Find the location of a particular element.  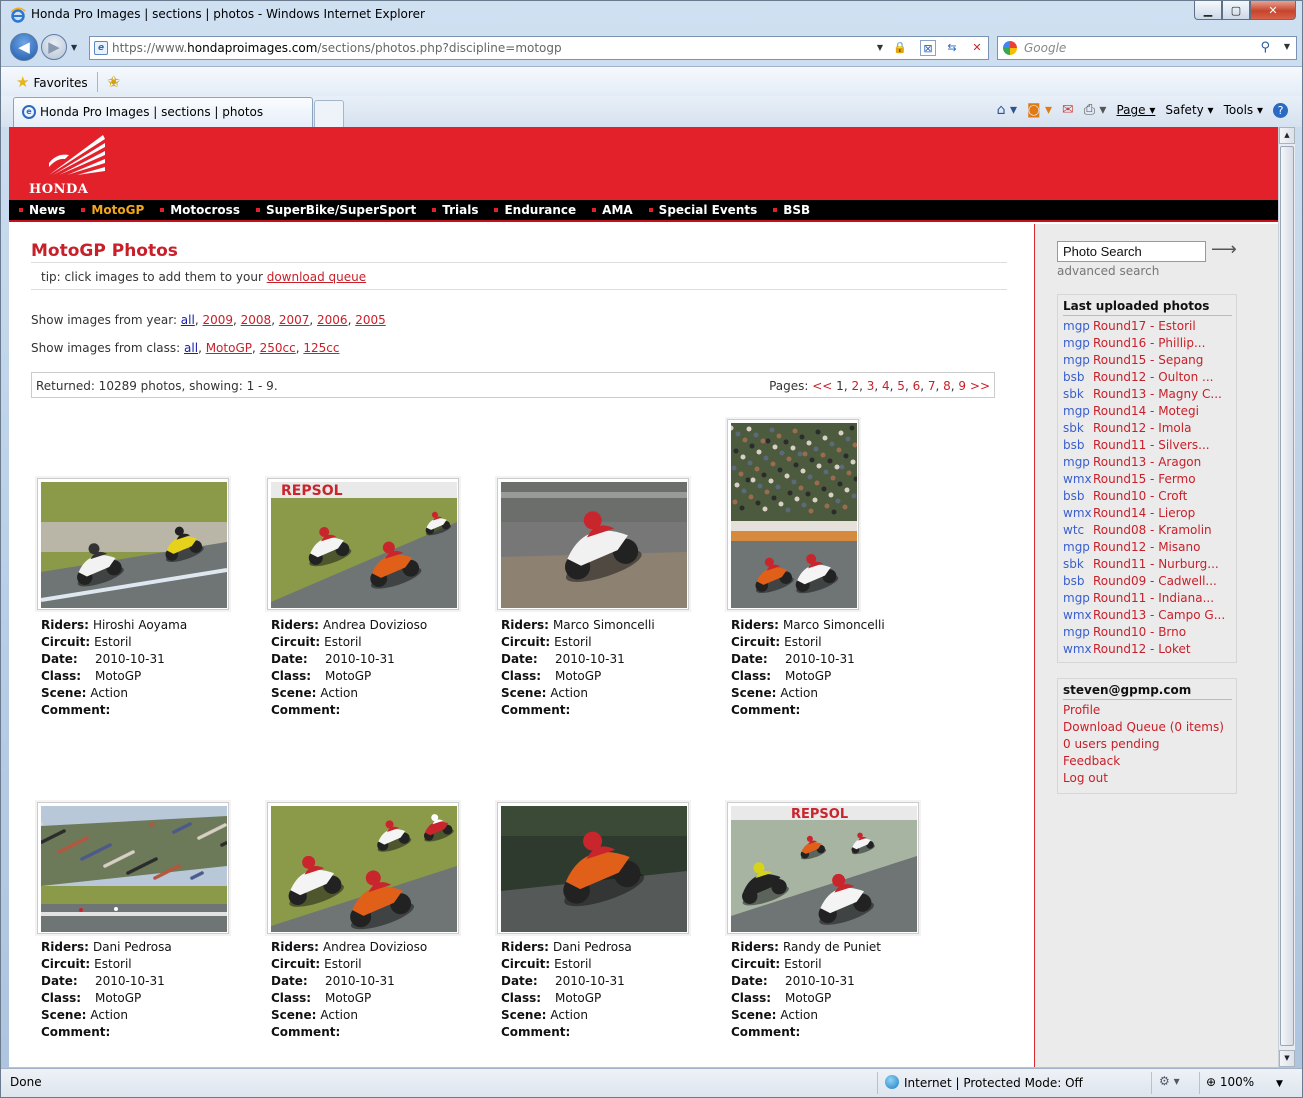

round-link: Round10 - Croft is located at coordinates (1140, 496).